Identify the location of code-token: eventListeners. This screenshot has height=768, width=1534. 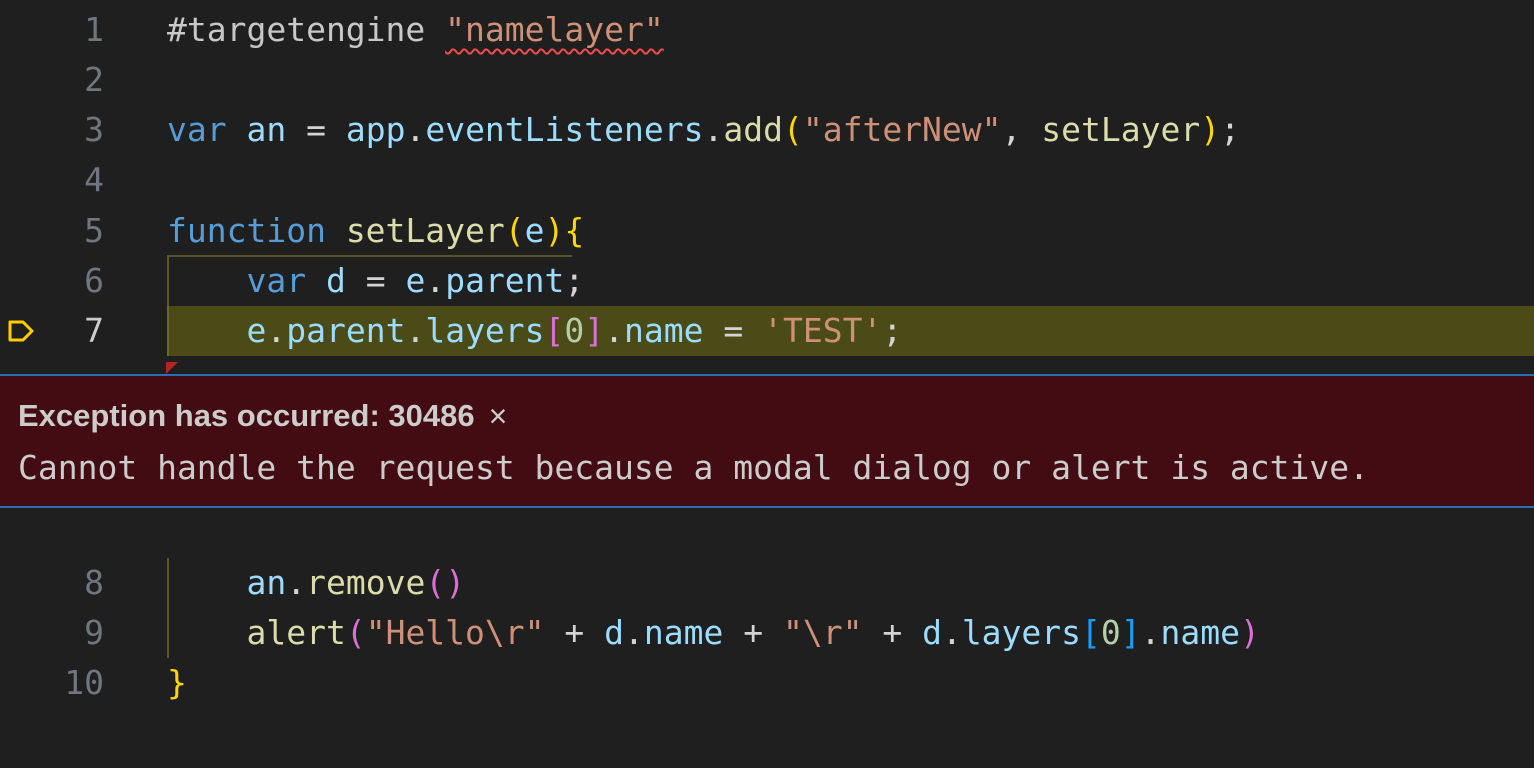
(564, 129).